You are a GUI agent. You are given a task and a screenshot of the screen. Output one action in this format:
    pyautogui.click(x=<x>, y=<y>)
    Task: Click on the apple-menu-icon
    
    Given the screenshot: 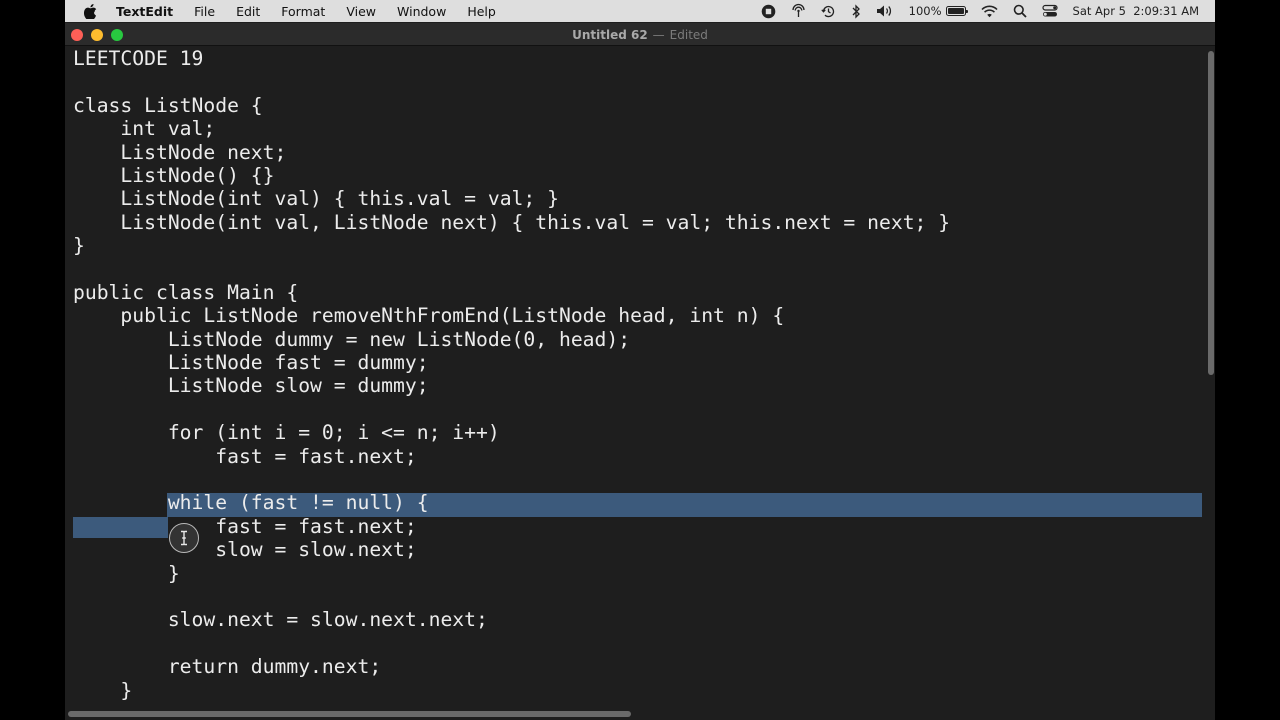 What is the action you would take?
    pyautogui.click(x=90, y=11)
    